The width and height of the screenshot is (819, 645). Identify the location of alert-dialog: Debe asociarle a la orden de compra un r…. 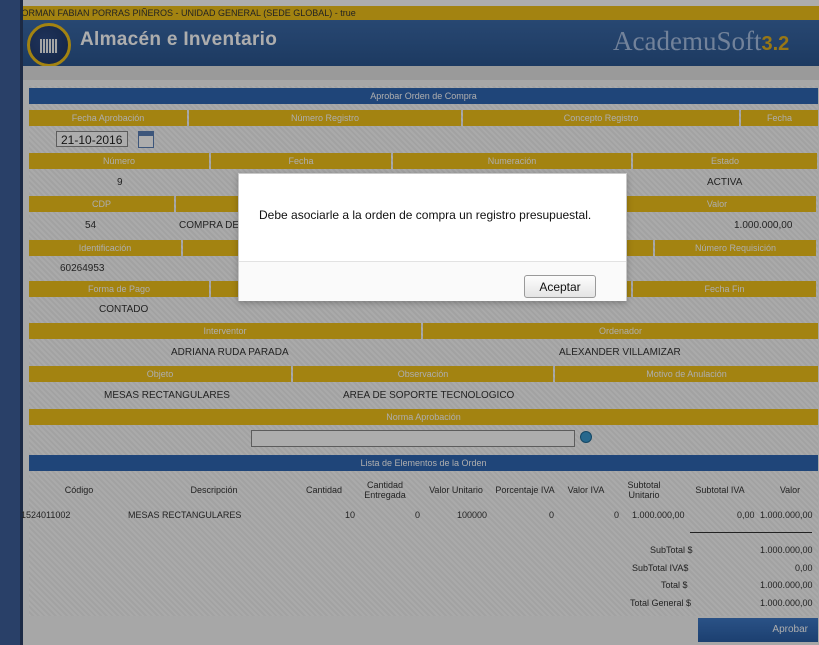
(432, 237).